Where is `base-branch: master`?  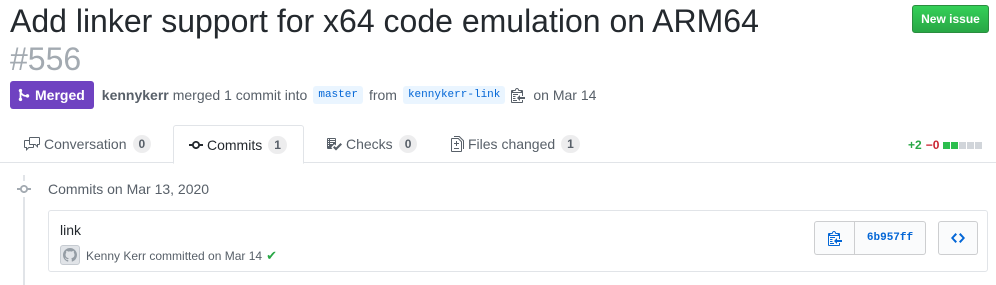 base-branch: master is located at coordinates (338, 95).